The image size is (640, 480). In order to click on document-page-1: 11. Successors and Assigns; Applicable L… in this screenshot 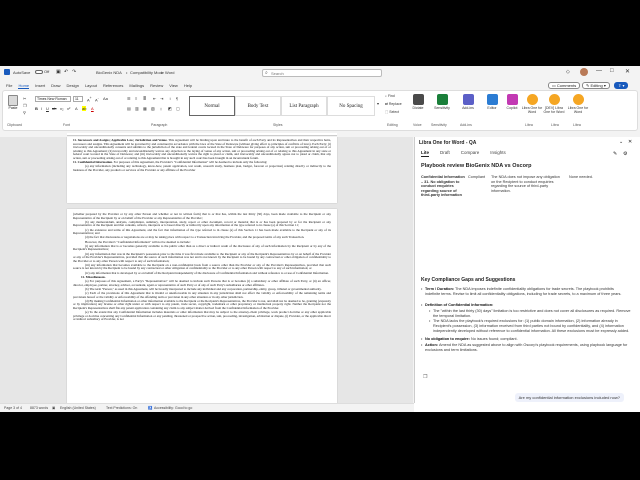, I will do `click(202, 170)`.